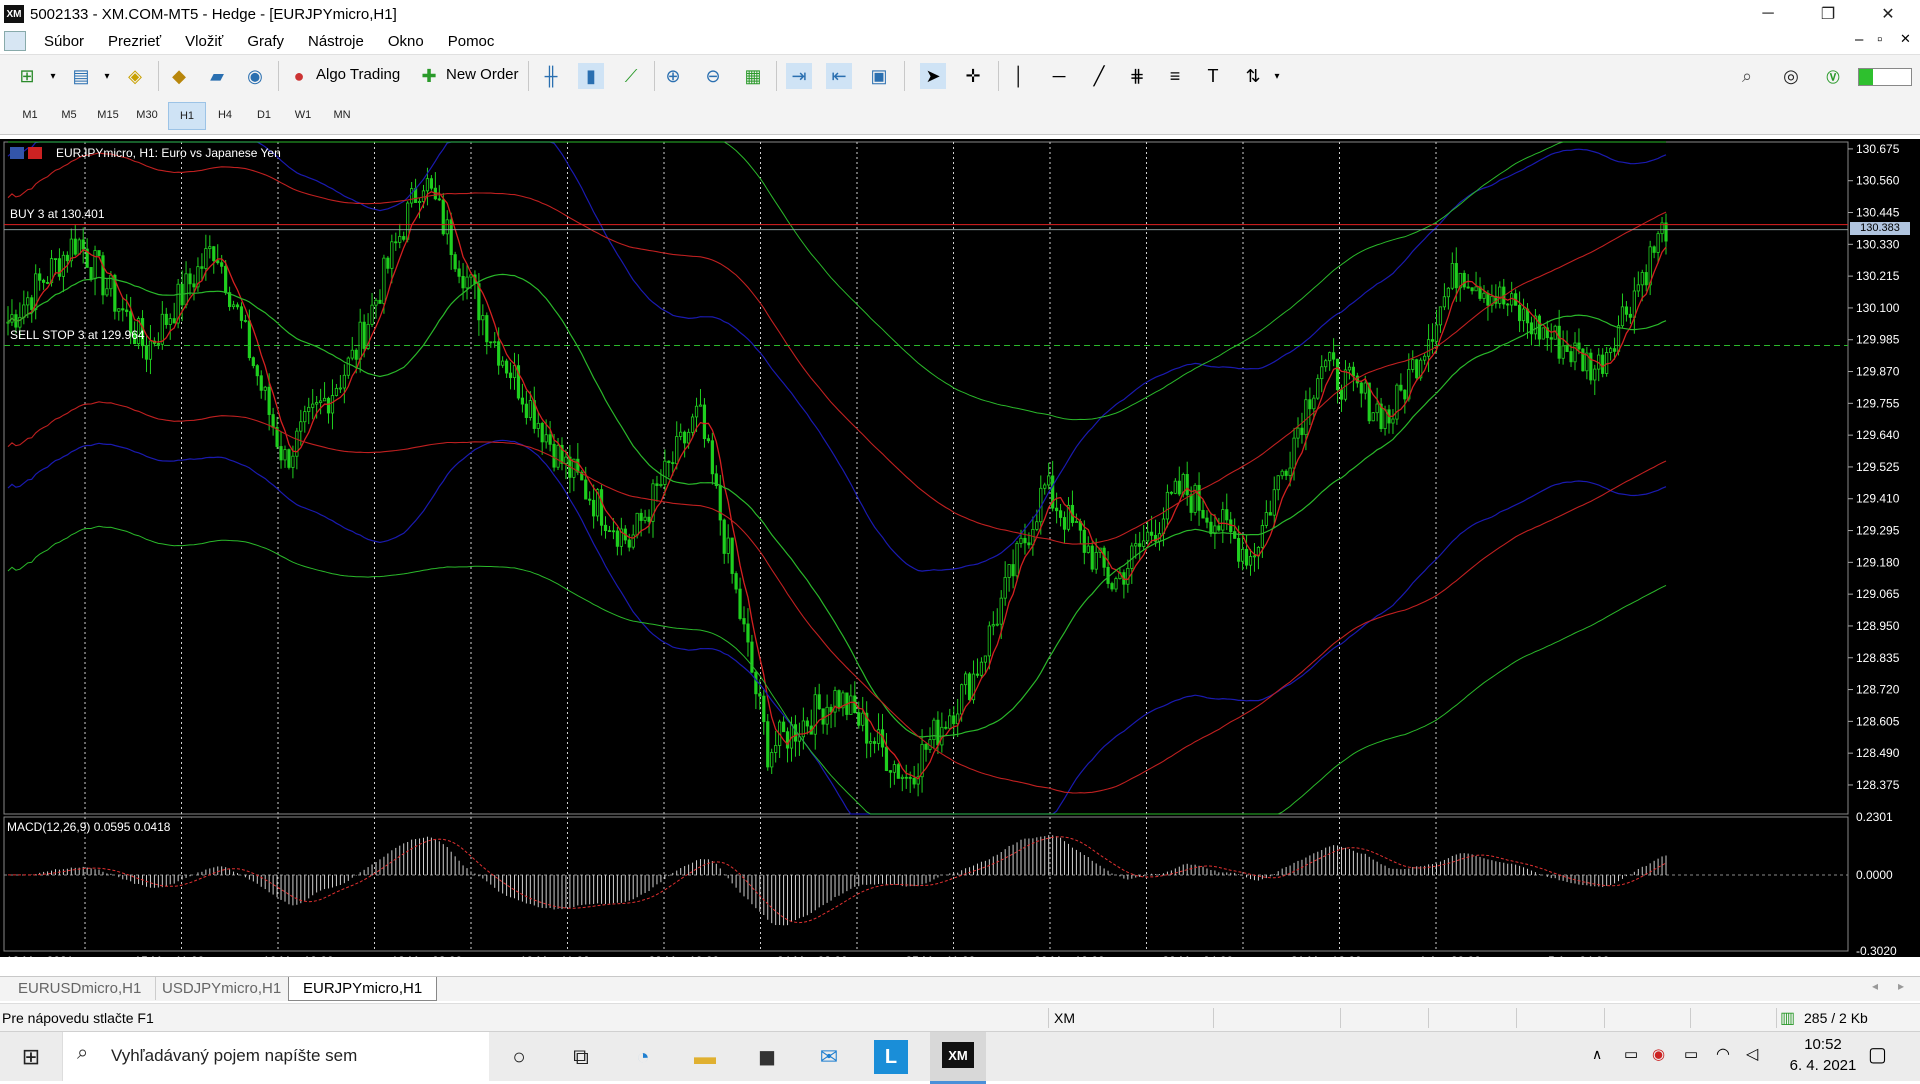  What do you see at coordinates (336, 41) in the screenshot?
I see `menu-tools: Nástroje` at bounding box center [336, 41].